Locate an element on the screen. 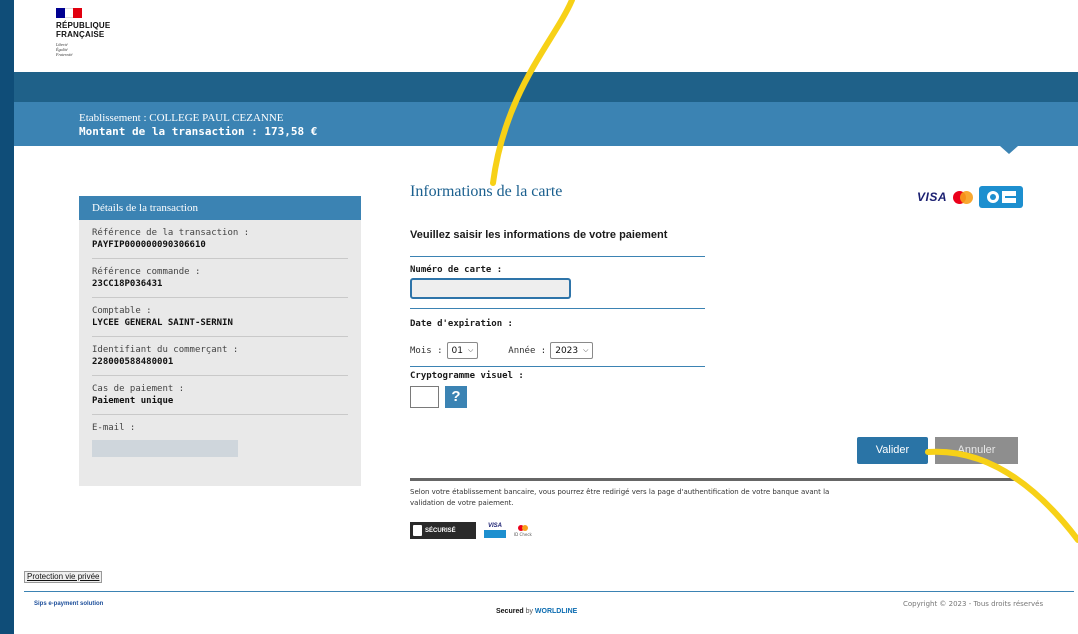 The width and height of the screenshot is (1078, 634). detail-order-reference: Référence commande : 23CC18P036431 is located at coordinates (220, 278).